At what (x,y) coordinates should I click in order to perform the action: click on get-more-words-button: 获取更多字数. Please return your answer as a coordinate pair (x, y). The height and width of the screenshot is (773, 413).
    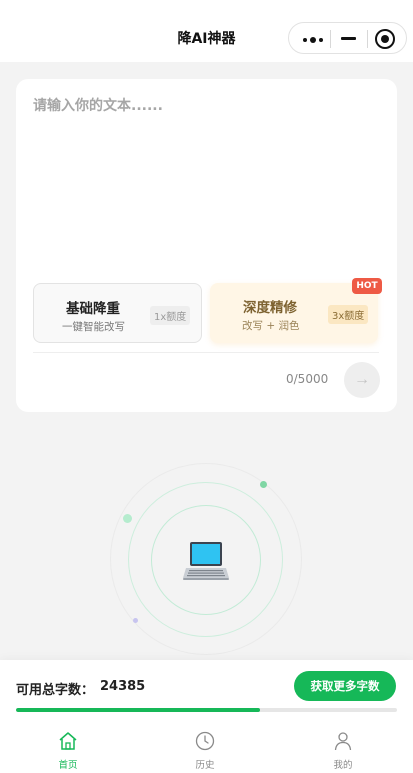
    Looking at the image, I should click on (345, 686).